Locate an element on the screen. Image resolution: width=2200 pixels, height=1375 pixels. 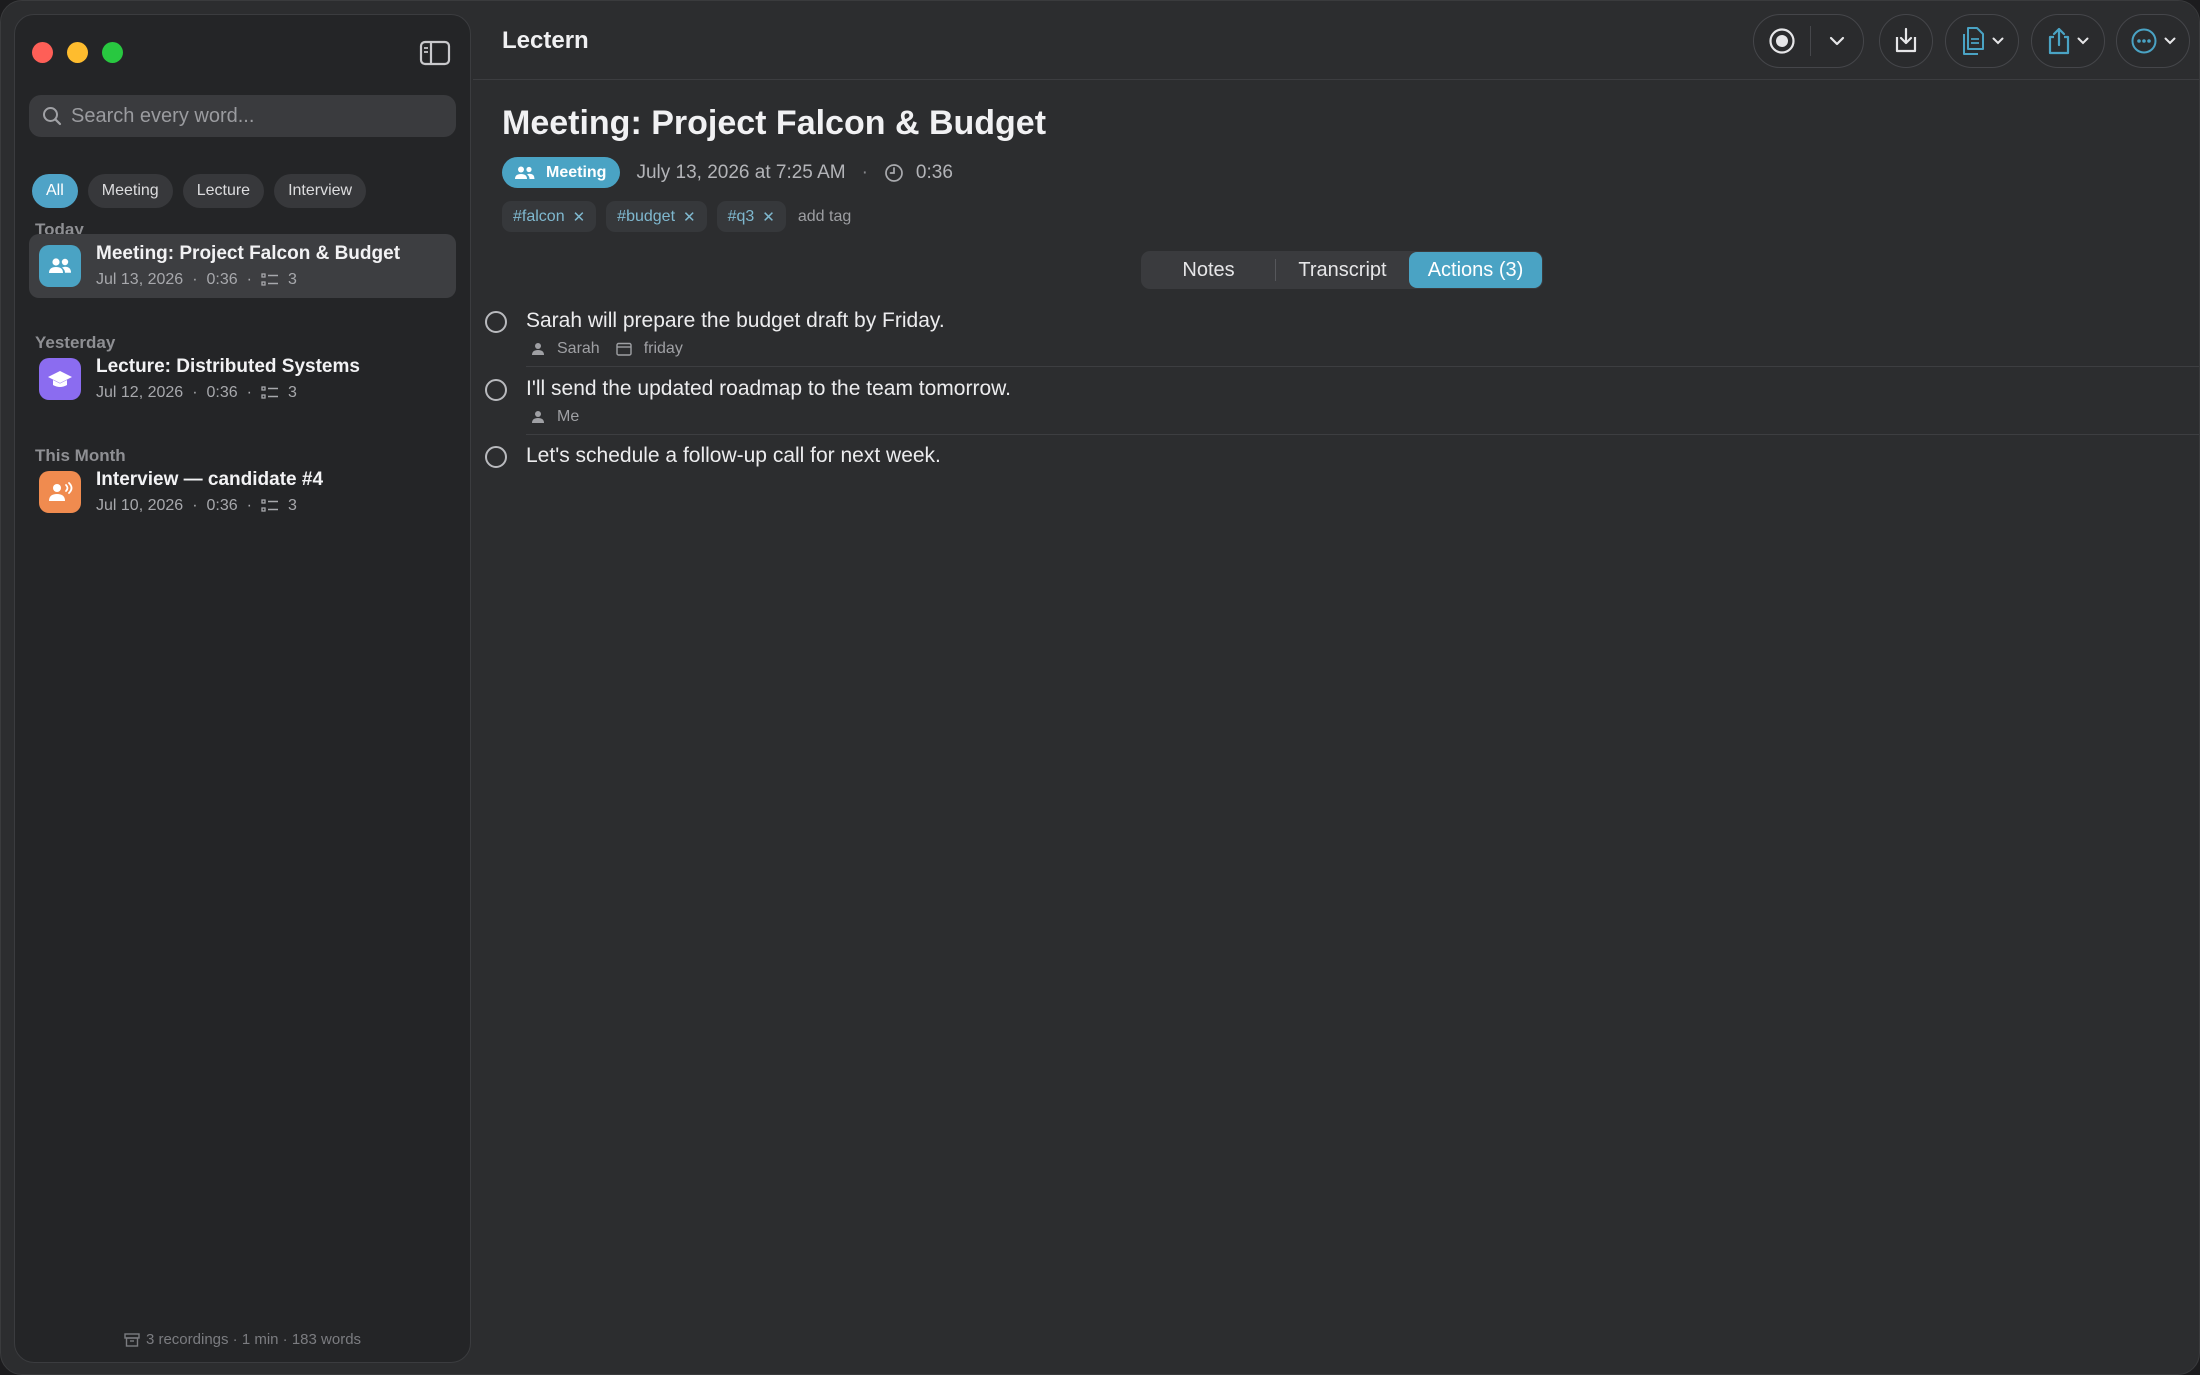
tag-chip: #q3 ✕ is located at coordinates (751, 216).